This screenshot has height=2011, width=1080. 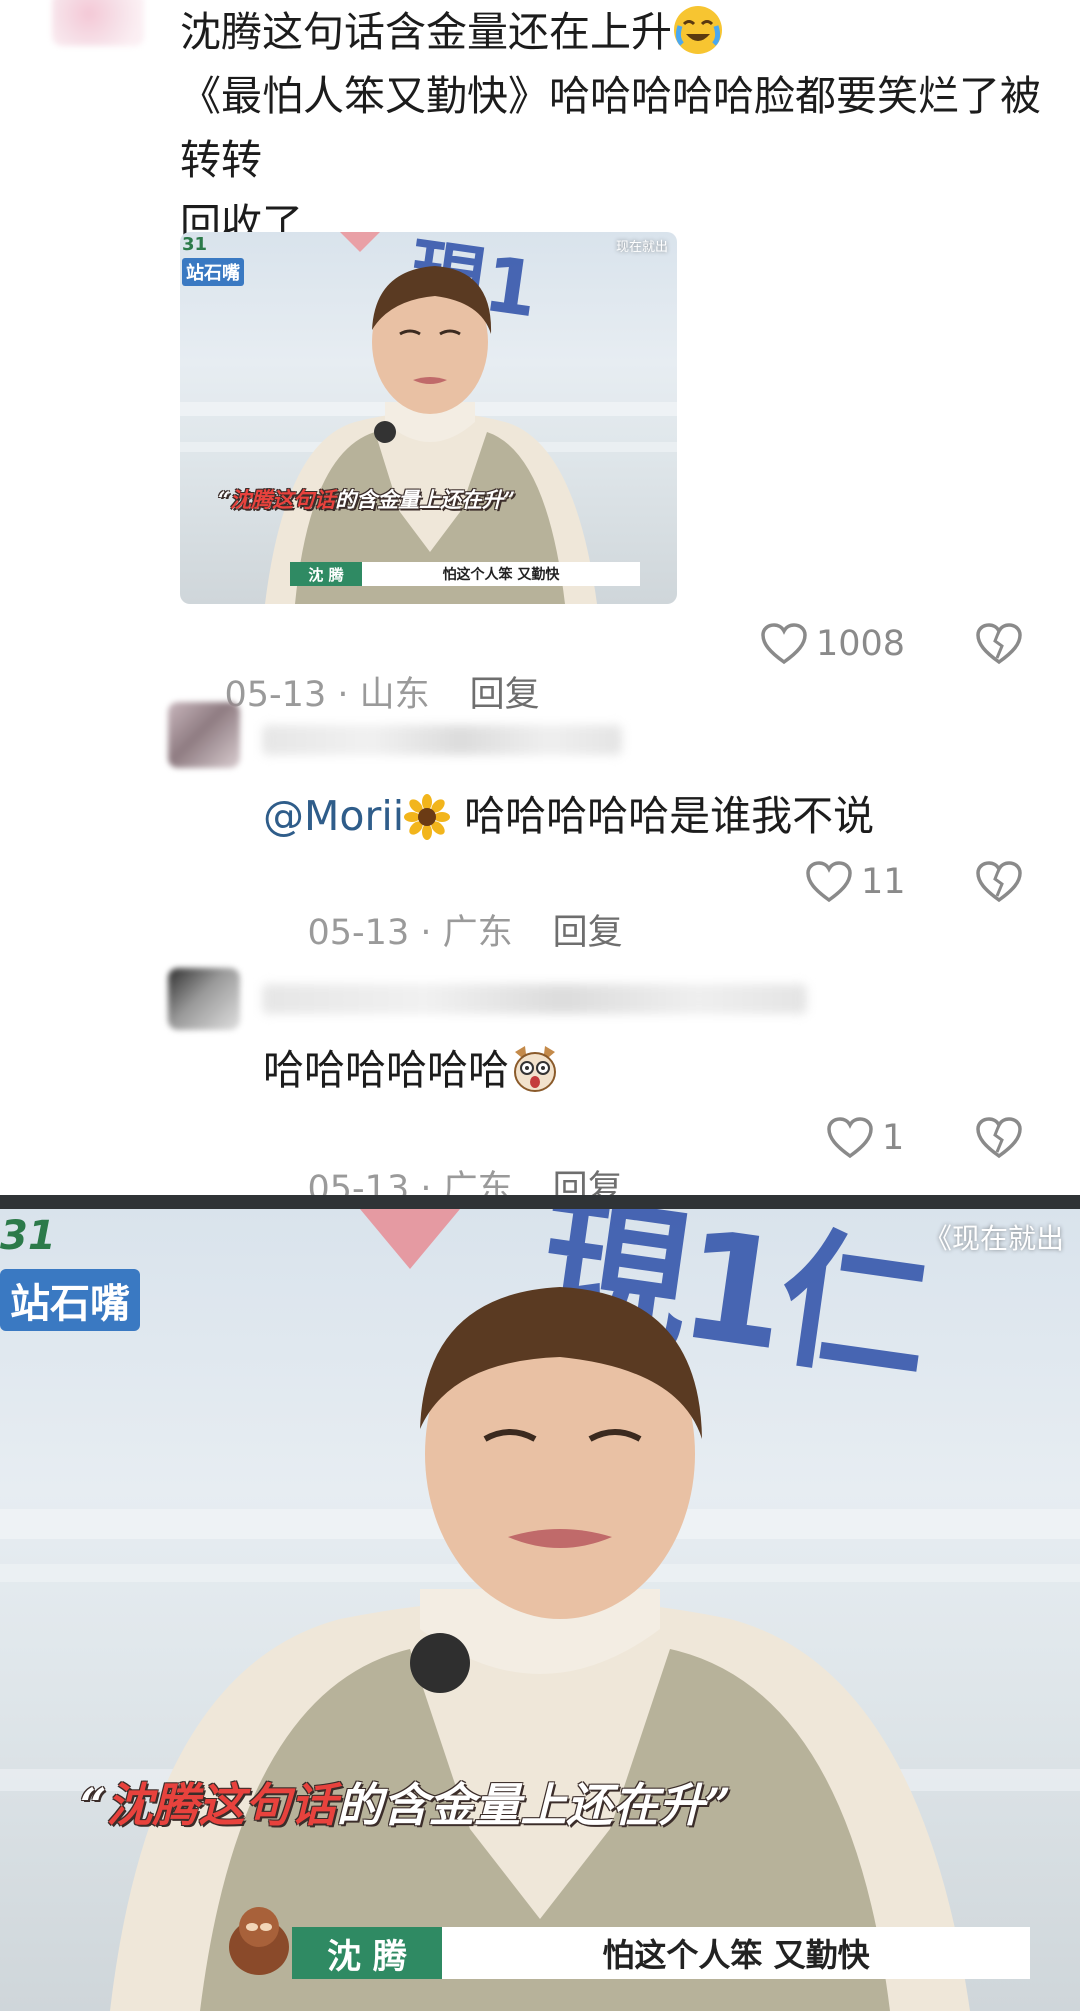 What do you see at coordinates (535, 1068) in the screenshot?
I see `dog-face-icon` at bounding box center [535, 1068].